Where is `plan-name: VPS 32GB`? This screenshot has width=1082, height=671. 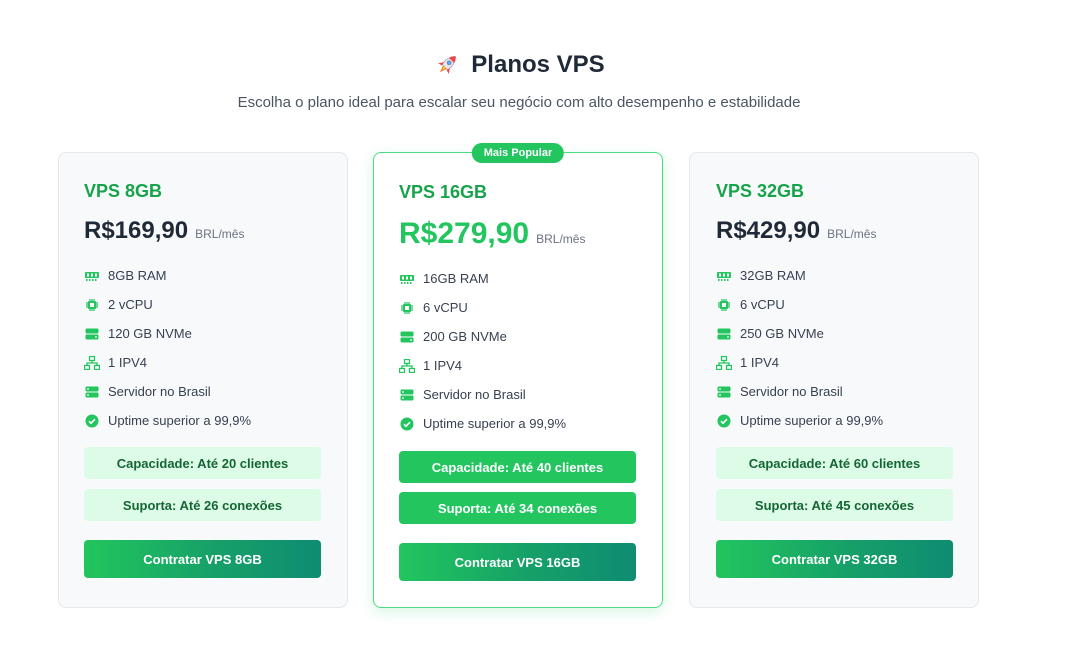 plan-name: VPS 32GB is located at coordinates (760, 191).